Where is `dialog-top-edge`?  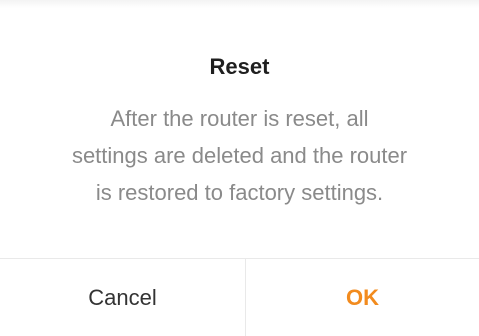
dialog-top-edge is located at coordinates (239, 4).